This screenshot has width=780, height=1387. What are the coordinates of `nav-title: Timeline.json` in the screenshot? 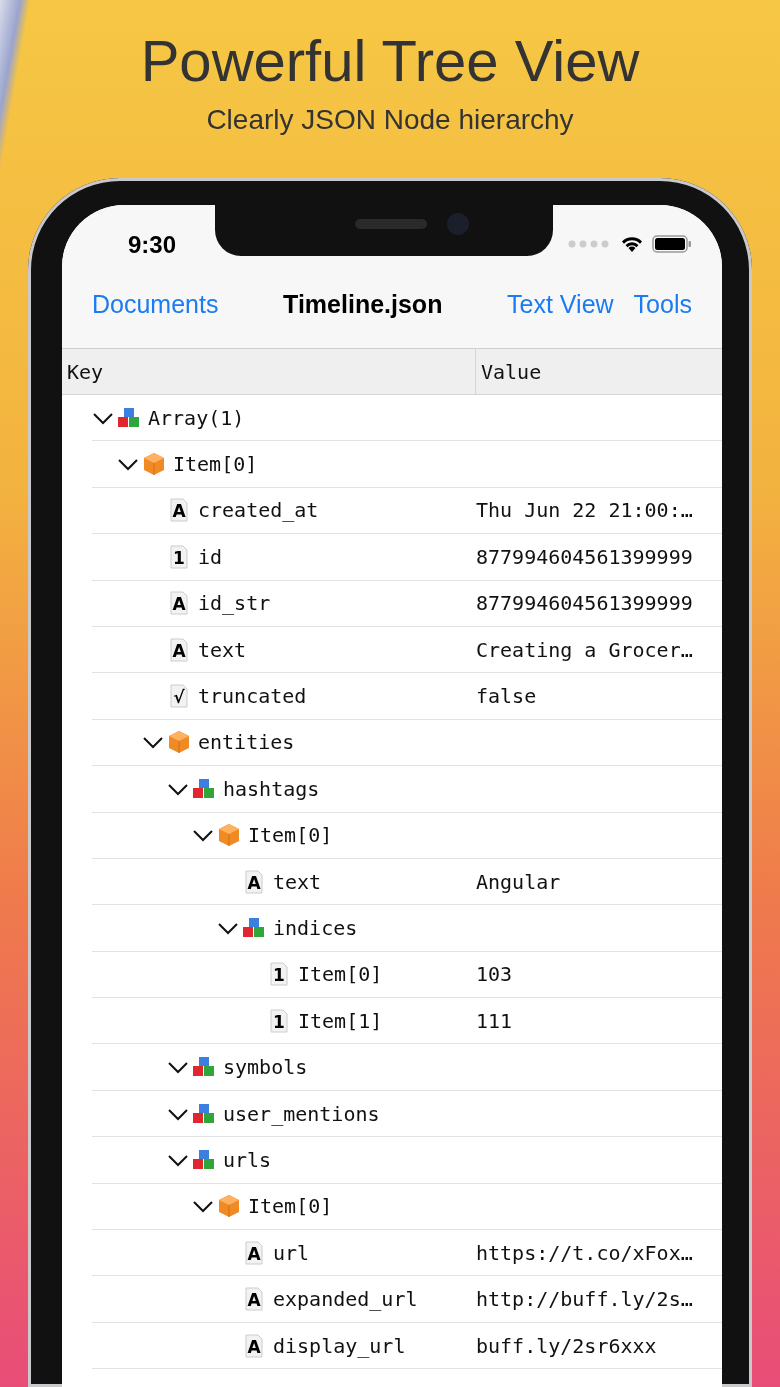 It's located at (363, 304).